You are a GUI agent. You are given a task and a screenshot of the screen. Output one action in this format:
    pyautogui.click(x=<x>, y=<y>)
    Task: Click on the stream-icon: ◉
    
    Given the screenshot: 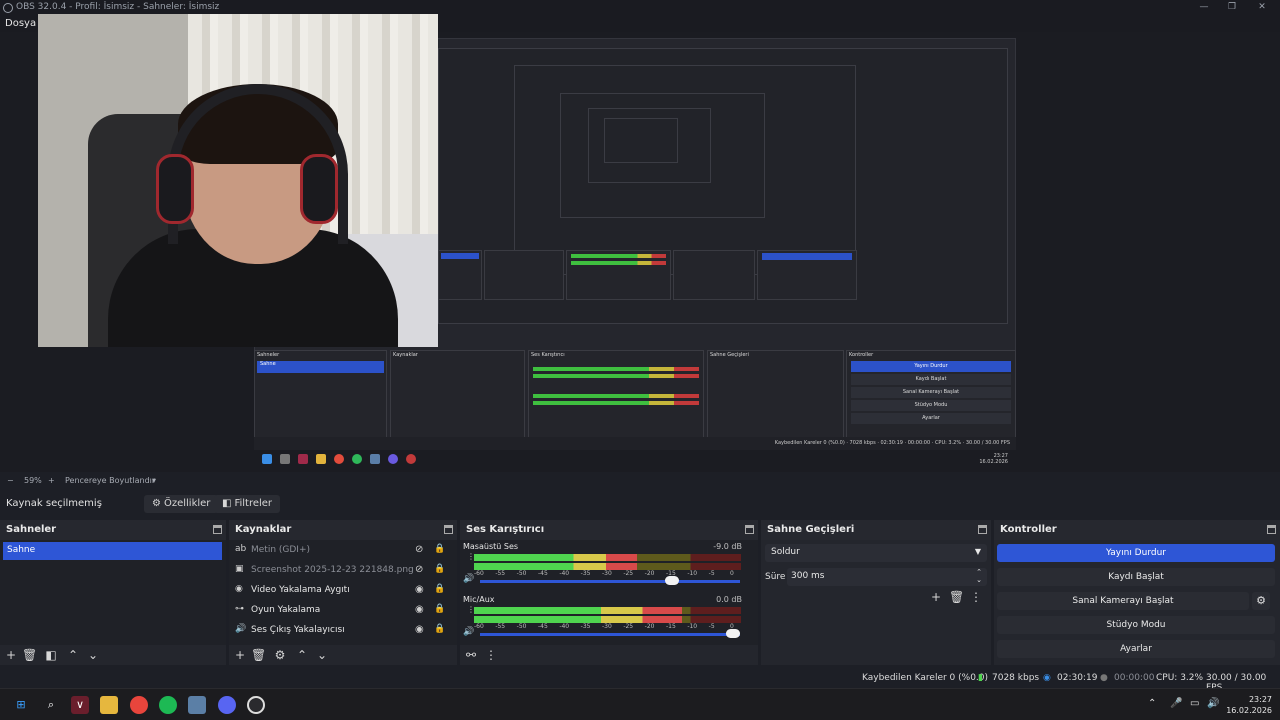 What is the action you would take?
    pyautogui.click(x=1047, y=678)
    